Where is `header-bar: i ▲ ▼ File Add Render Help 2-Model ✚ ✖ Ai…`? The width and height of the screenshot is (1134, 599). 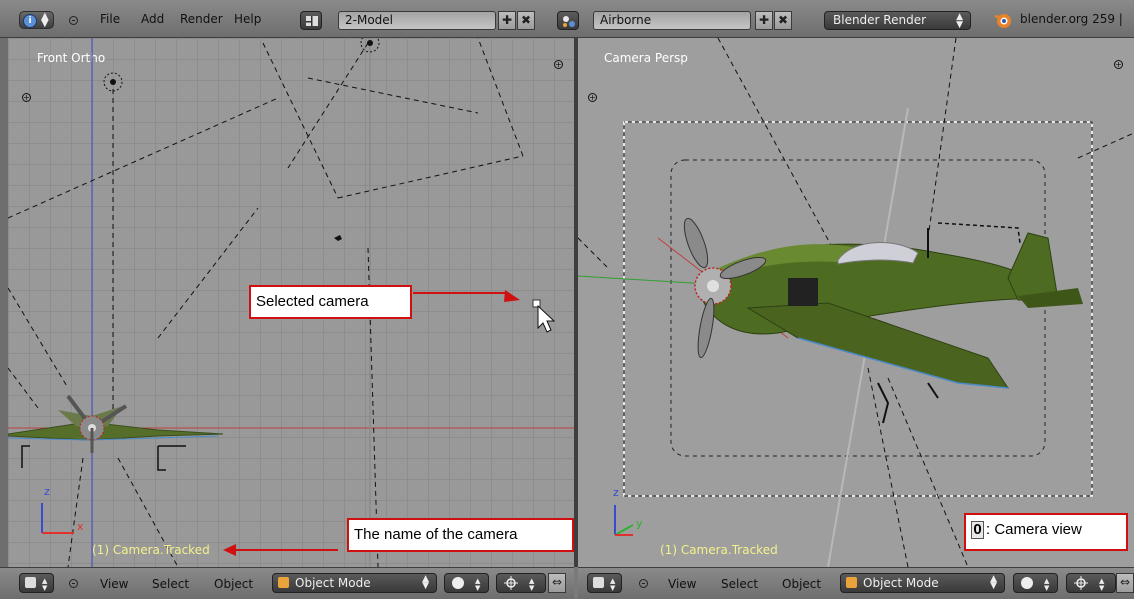
header-bar: i ▲ ▼ File Add Render Help 2-Model ✚ ✖ Ai… is located at coordinates (567, 19).